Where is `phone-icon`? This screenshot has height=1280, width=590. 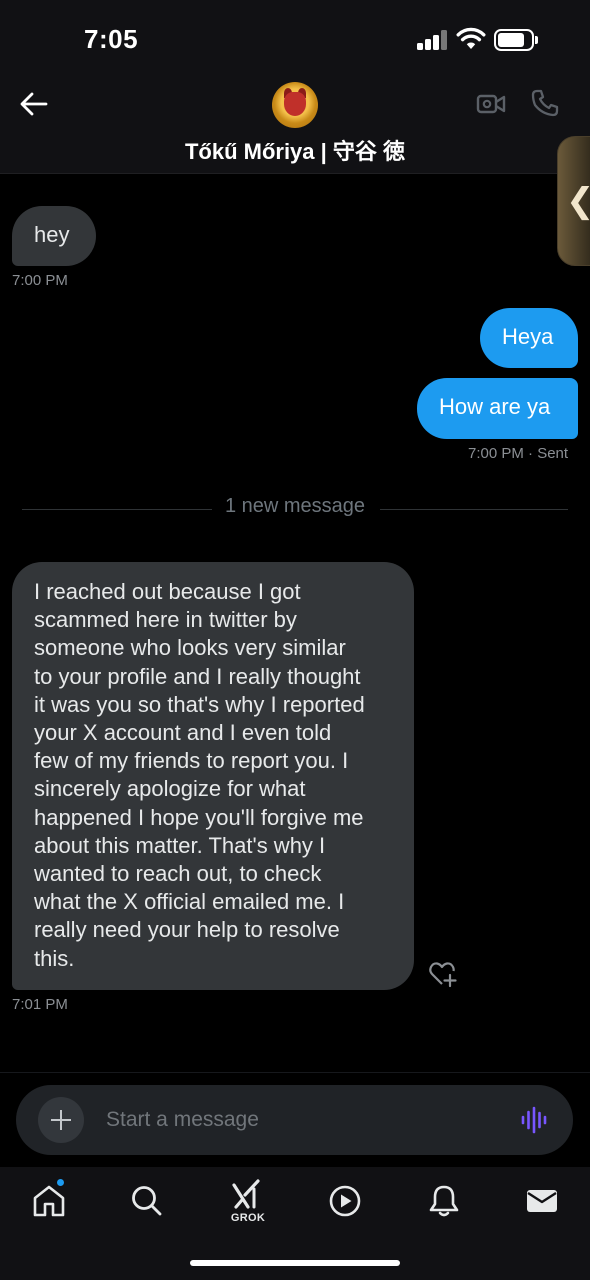 phone-icon is located at coordinates (545, 103).